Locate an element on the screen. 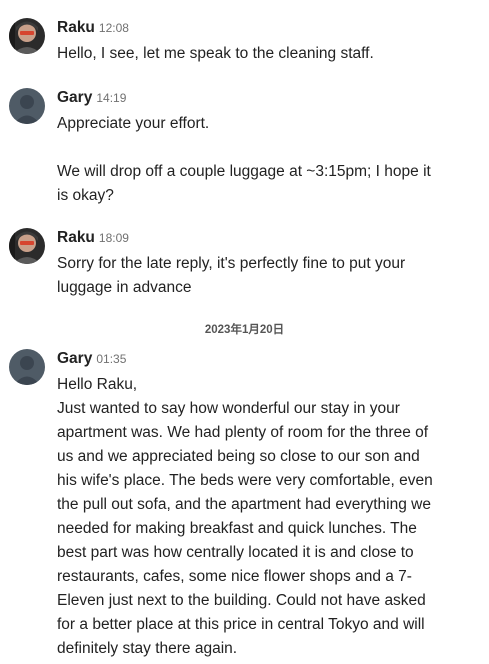 Image resolution: width=489 pixels, height=664 pixels. message-header: Raku 12:08 is located at coordinates (93, 28).